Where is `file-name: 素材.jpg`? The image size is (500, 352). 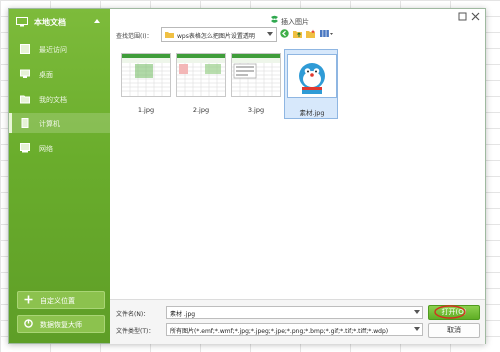 file-name: 素材.jpg is located at coordinates (312, 113).